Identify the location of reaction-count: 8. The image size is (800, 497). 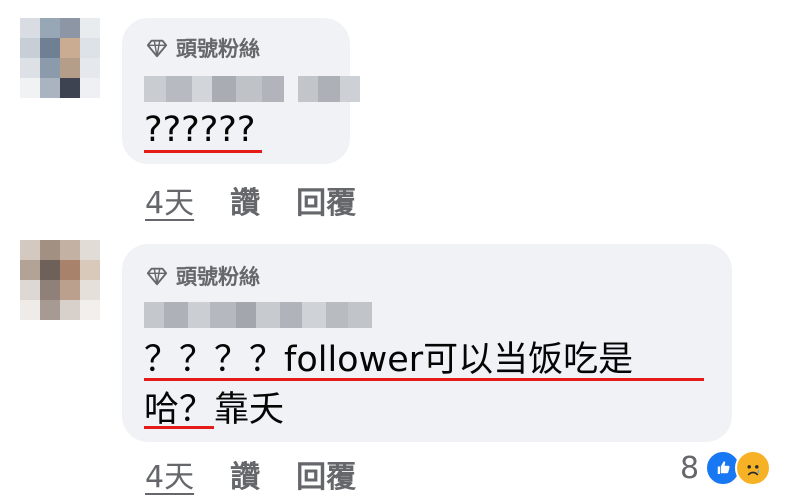
(690, 468).